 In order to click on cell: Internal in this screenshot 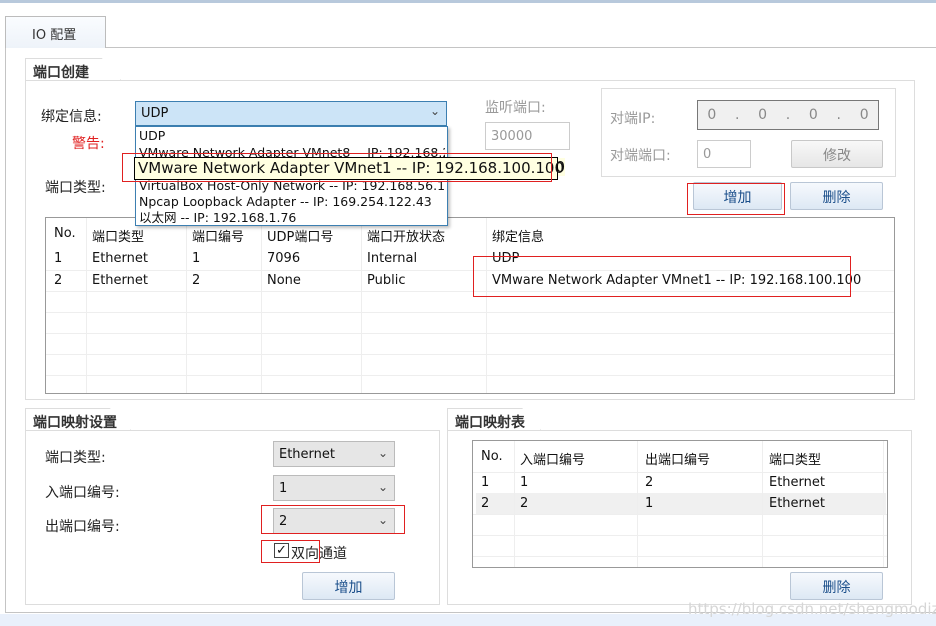, I will do `click(392, 258)`.